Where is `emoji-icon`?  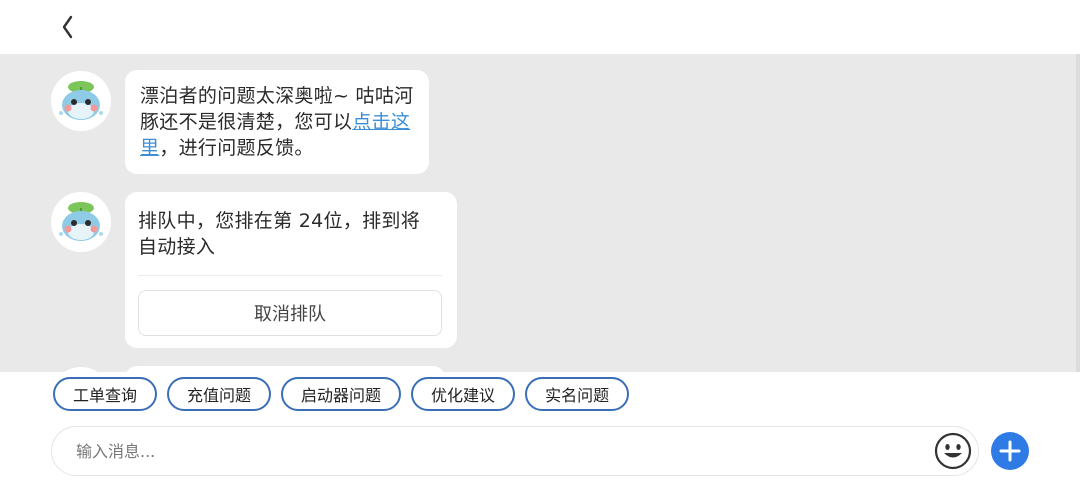 emoji-icon is located at coordinates (953, 451).